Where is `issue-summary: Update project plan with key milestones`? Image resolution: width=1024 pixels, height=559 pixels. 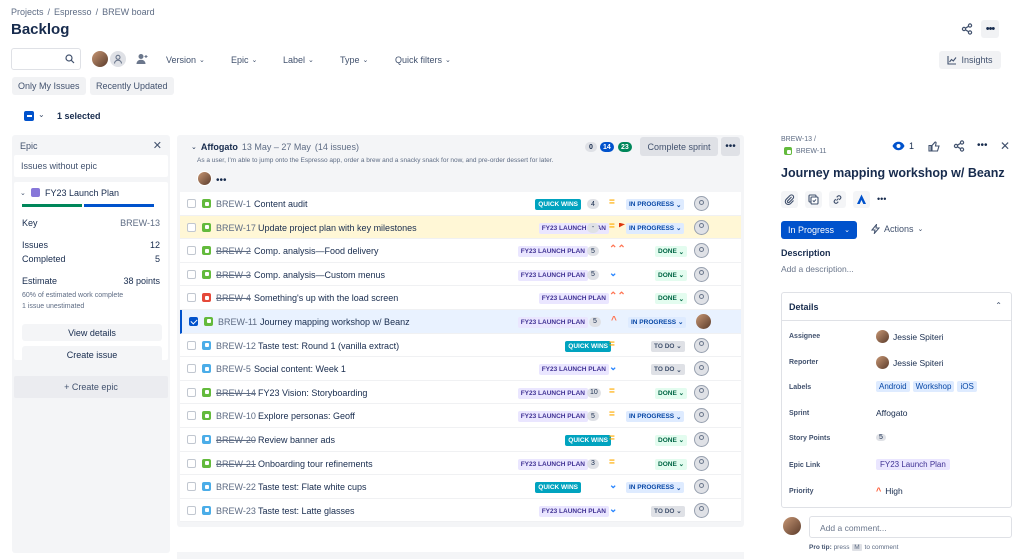
issue-summary: Update project plan with key milestones is located at coordinates (337, 228).